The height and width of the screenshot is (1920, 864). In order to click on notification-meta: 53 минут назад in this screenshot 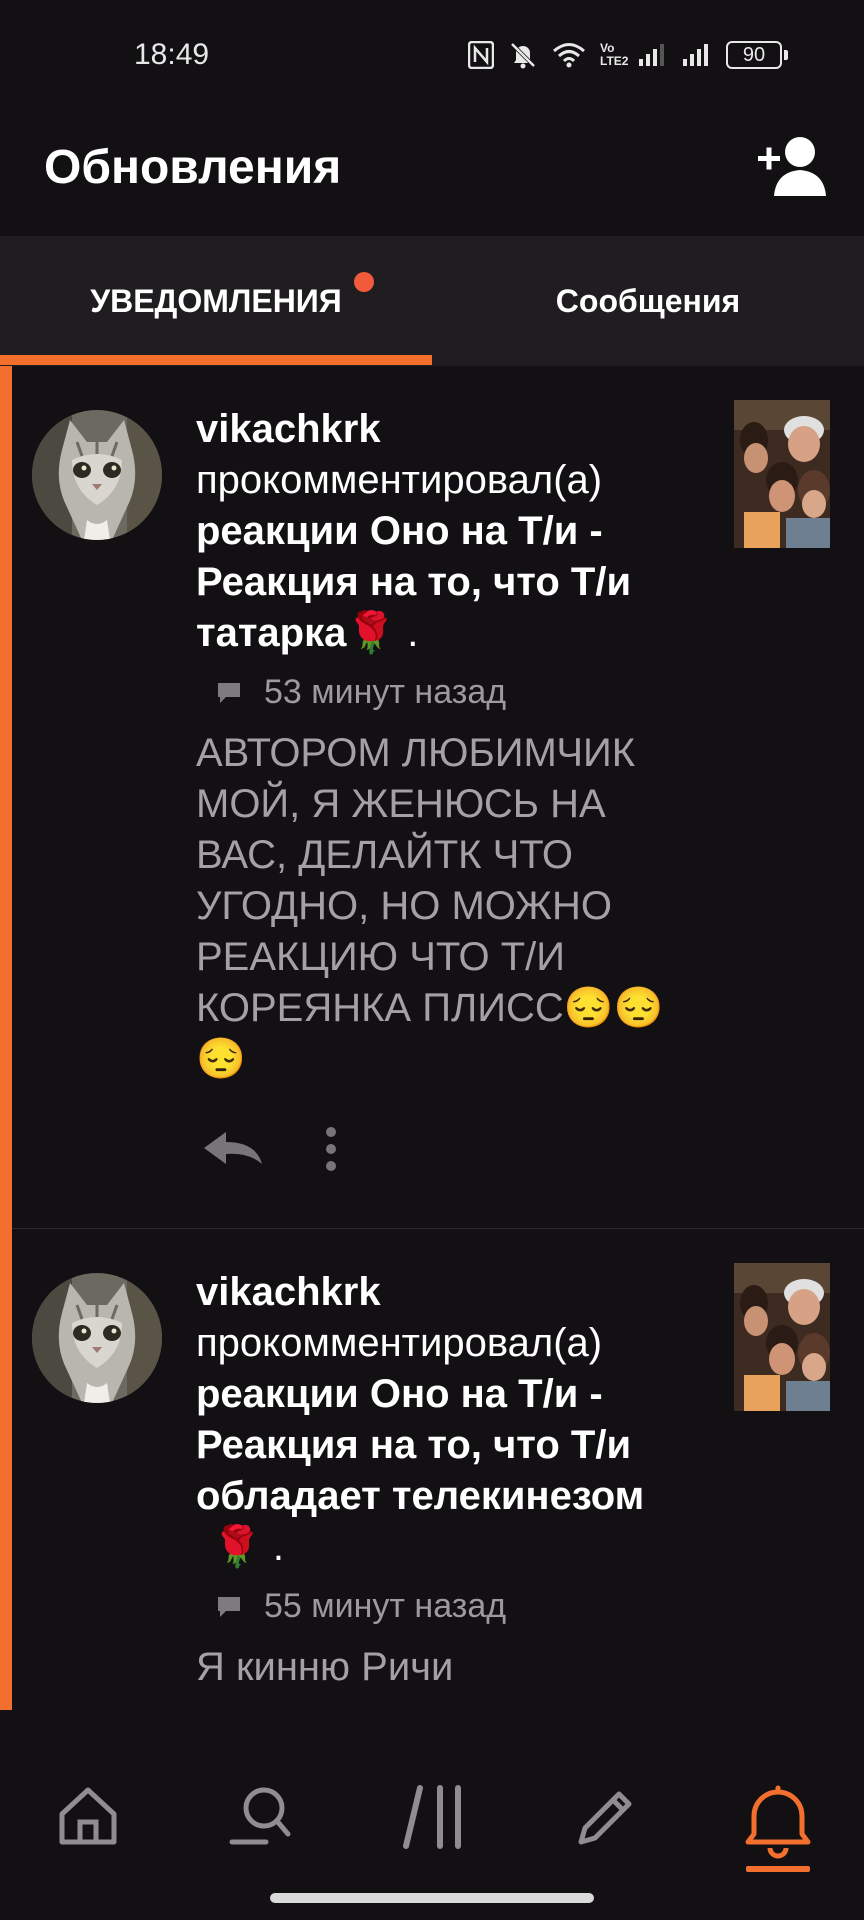, I will do `click(456, 692)`.